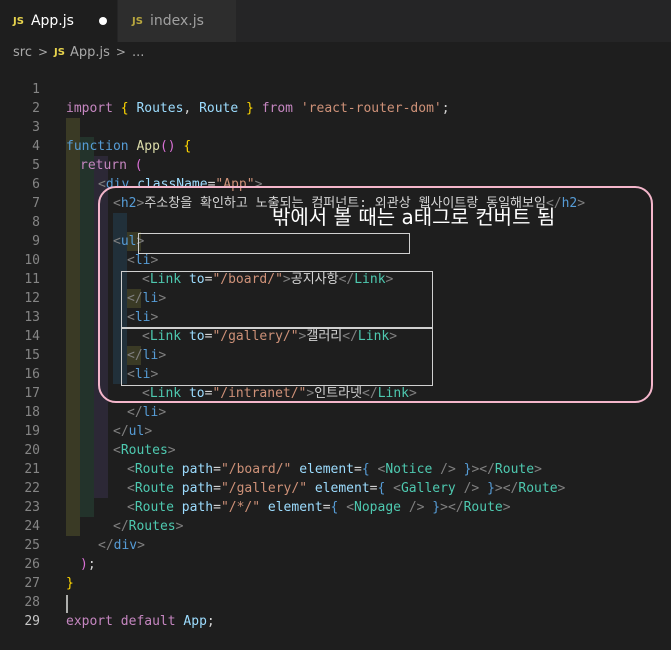 The height and width of the screenshot is (650, 671). Describe the element at coordinates (335, 98) in the screenshot. I see `code-line: 2` at that location.